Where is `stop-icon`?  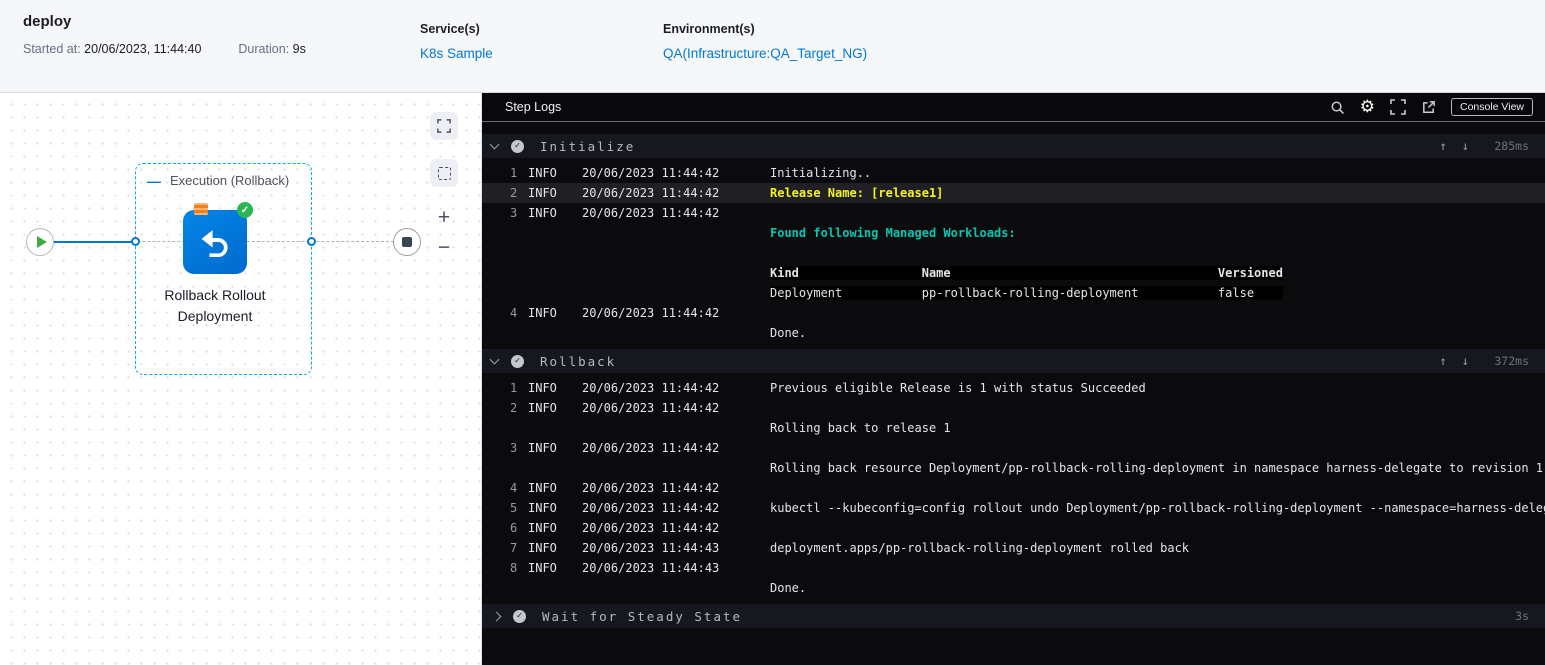 stop-icon is located at coordinates (407, 242).